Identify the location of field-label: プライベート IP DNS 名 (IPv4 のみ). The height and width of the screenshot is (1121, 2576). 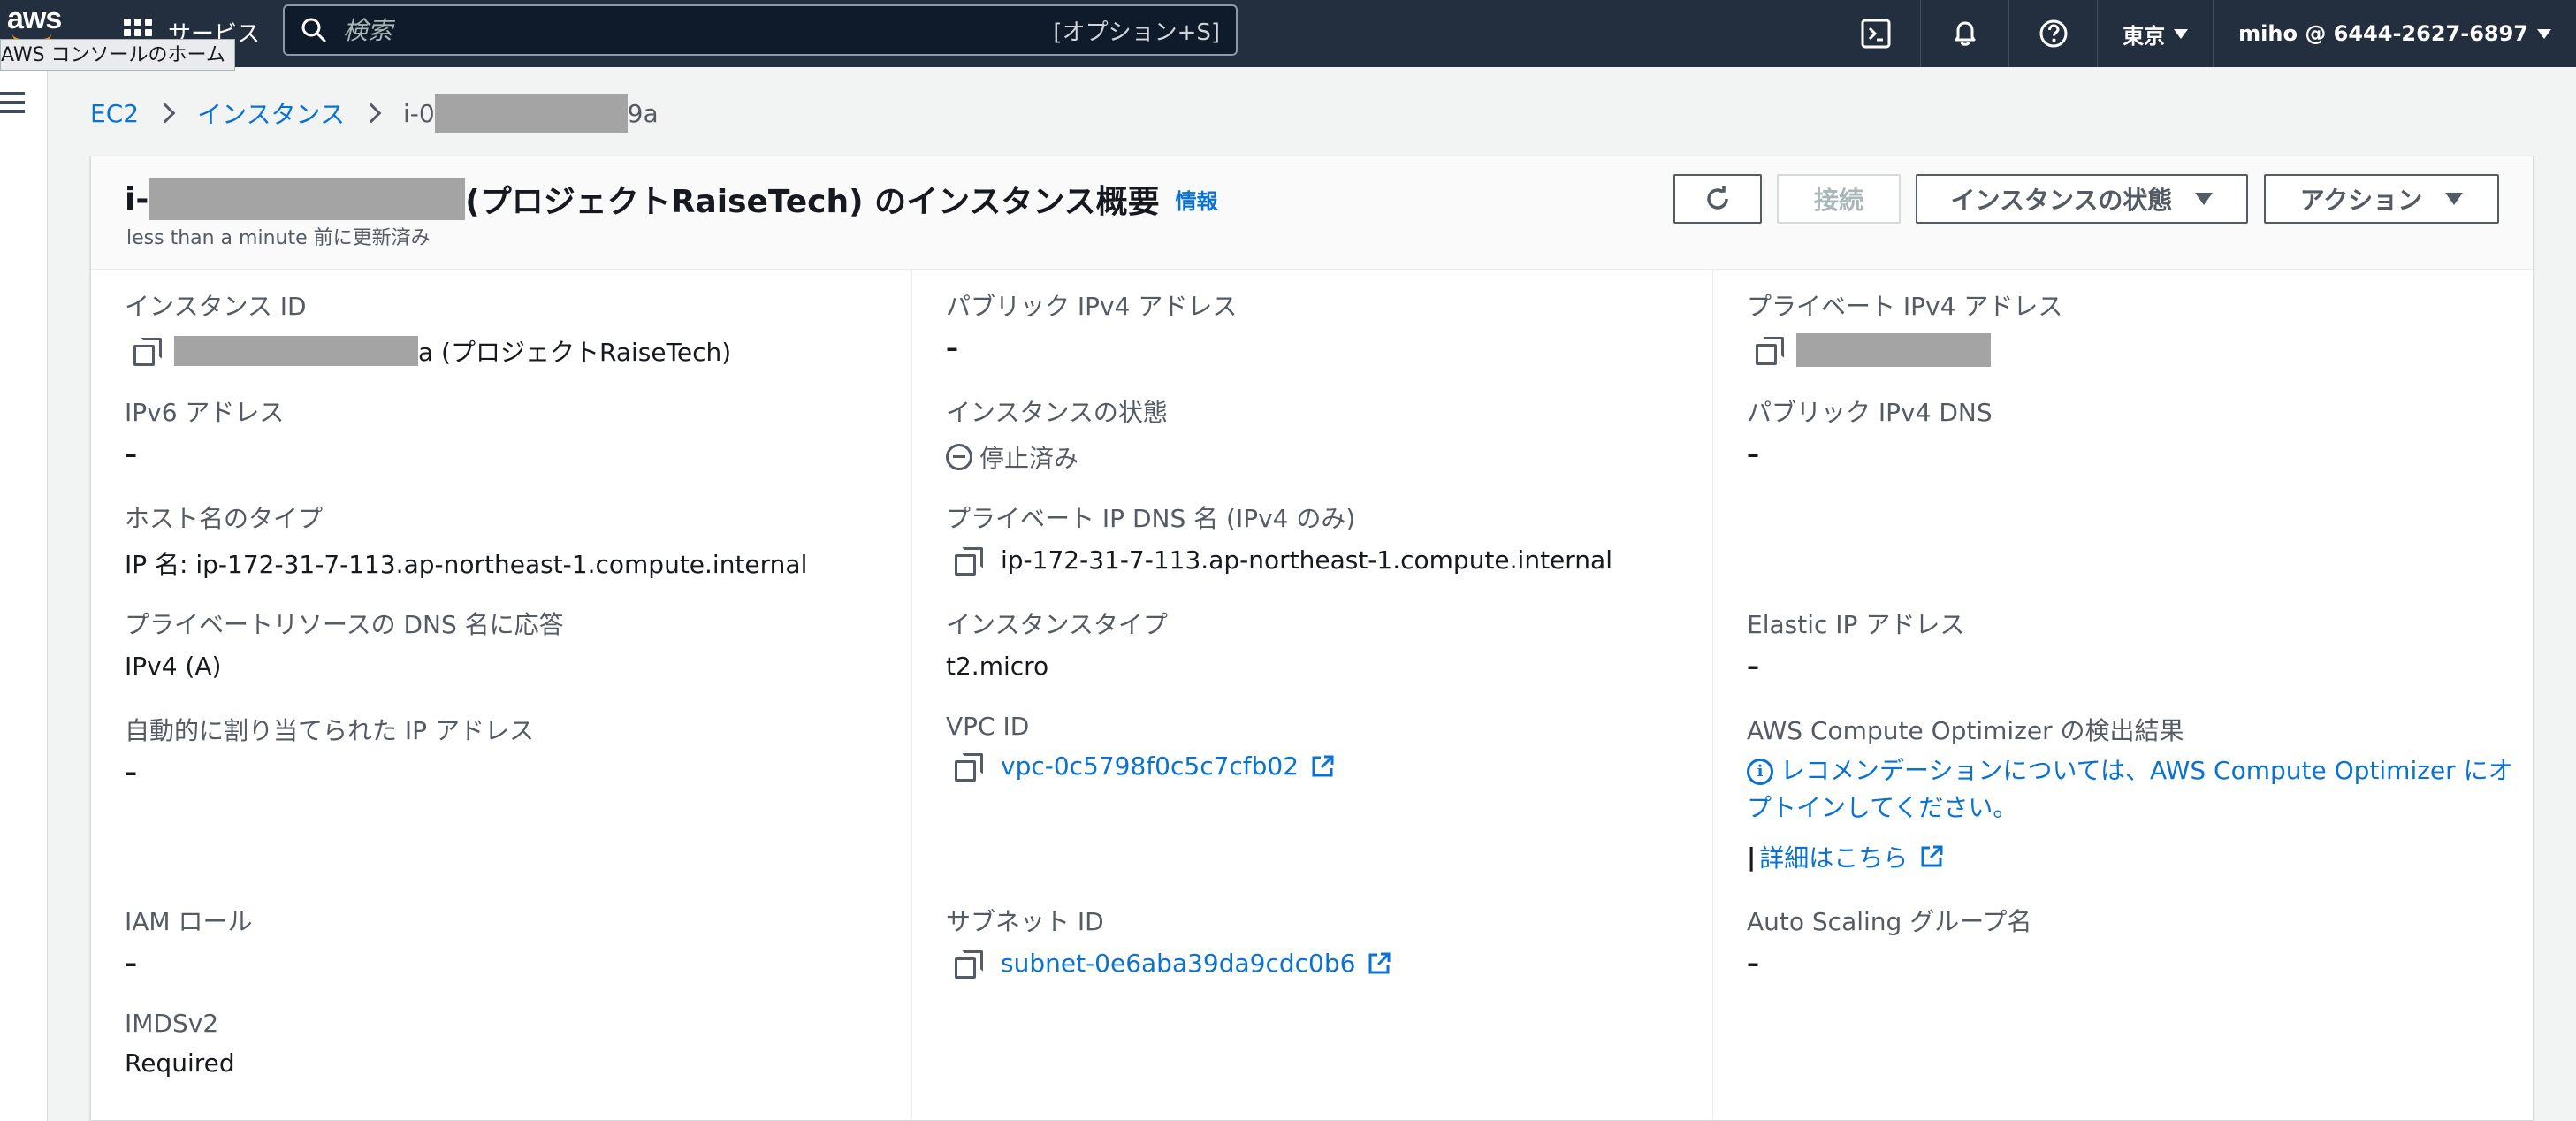
(1151, 518).